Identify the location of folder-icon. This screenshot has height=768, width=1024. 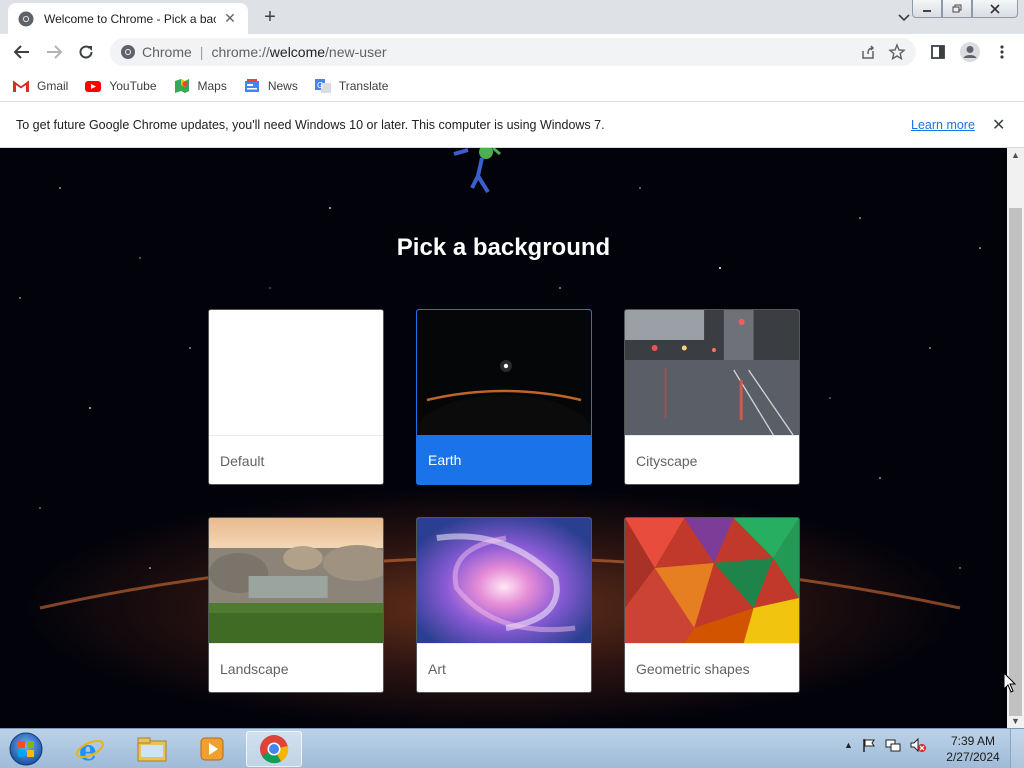
(152, 749).